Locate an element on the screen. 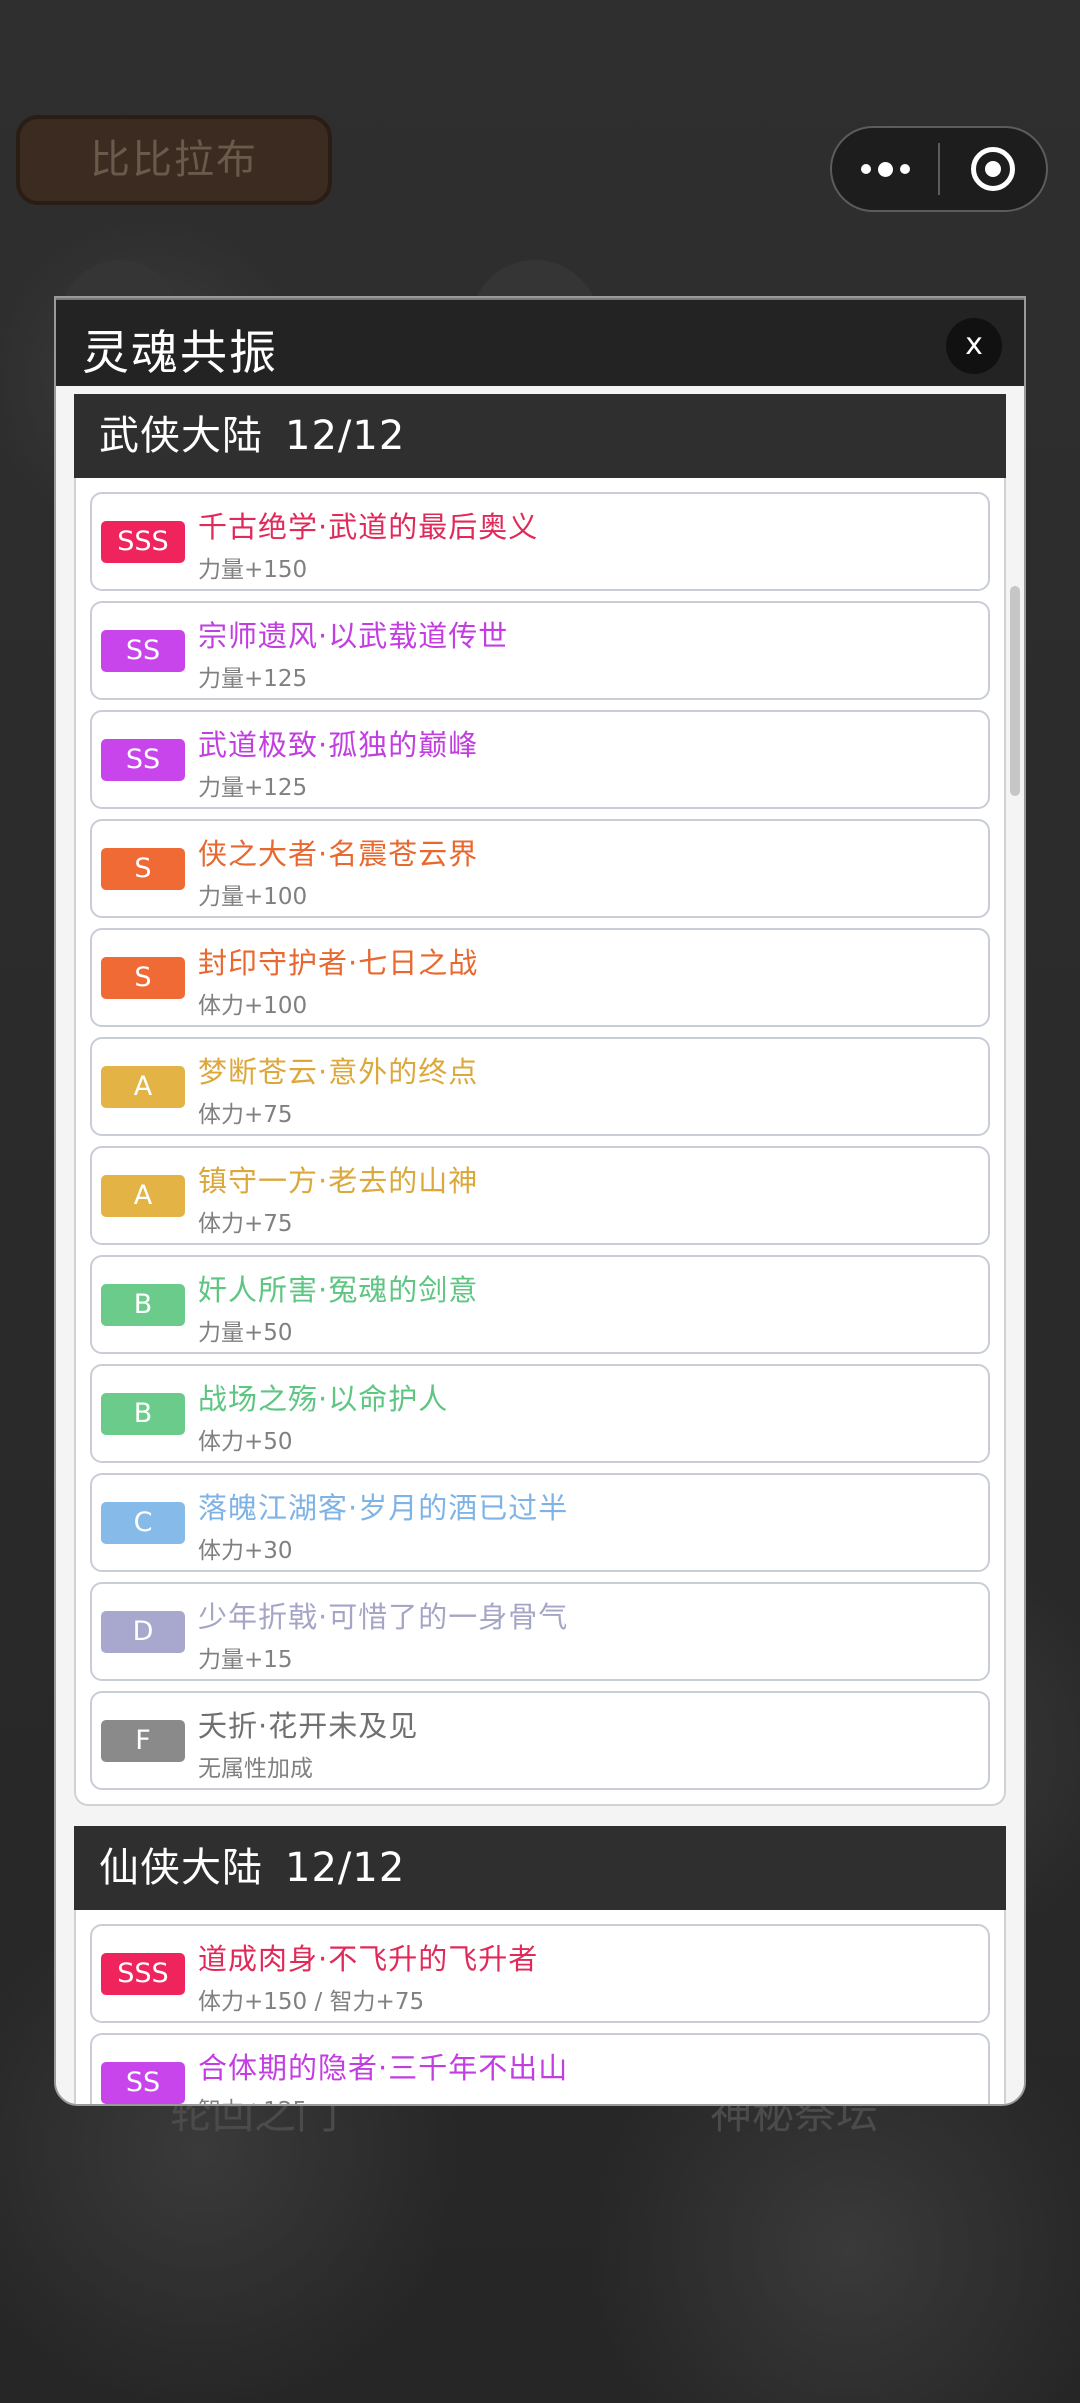  item-title: 少年折戟·可惜了的一身骨气 is located at coordinates (383, 1617).